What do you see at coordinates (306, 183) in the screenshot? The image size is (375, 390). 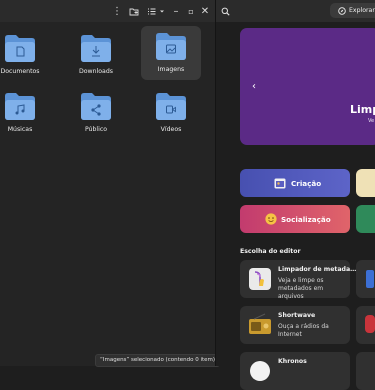 I see `category-label: Criação` at bounding box center [306, 183].